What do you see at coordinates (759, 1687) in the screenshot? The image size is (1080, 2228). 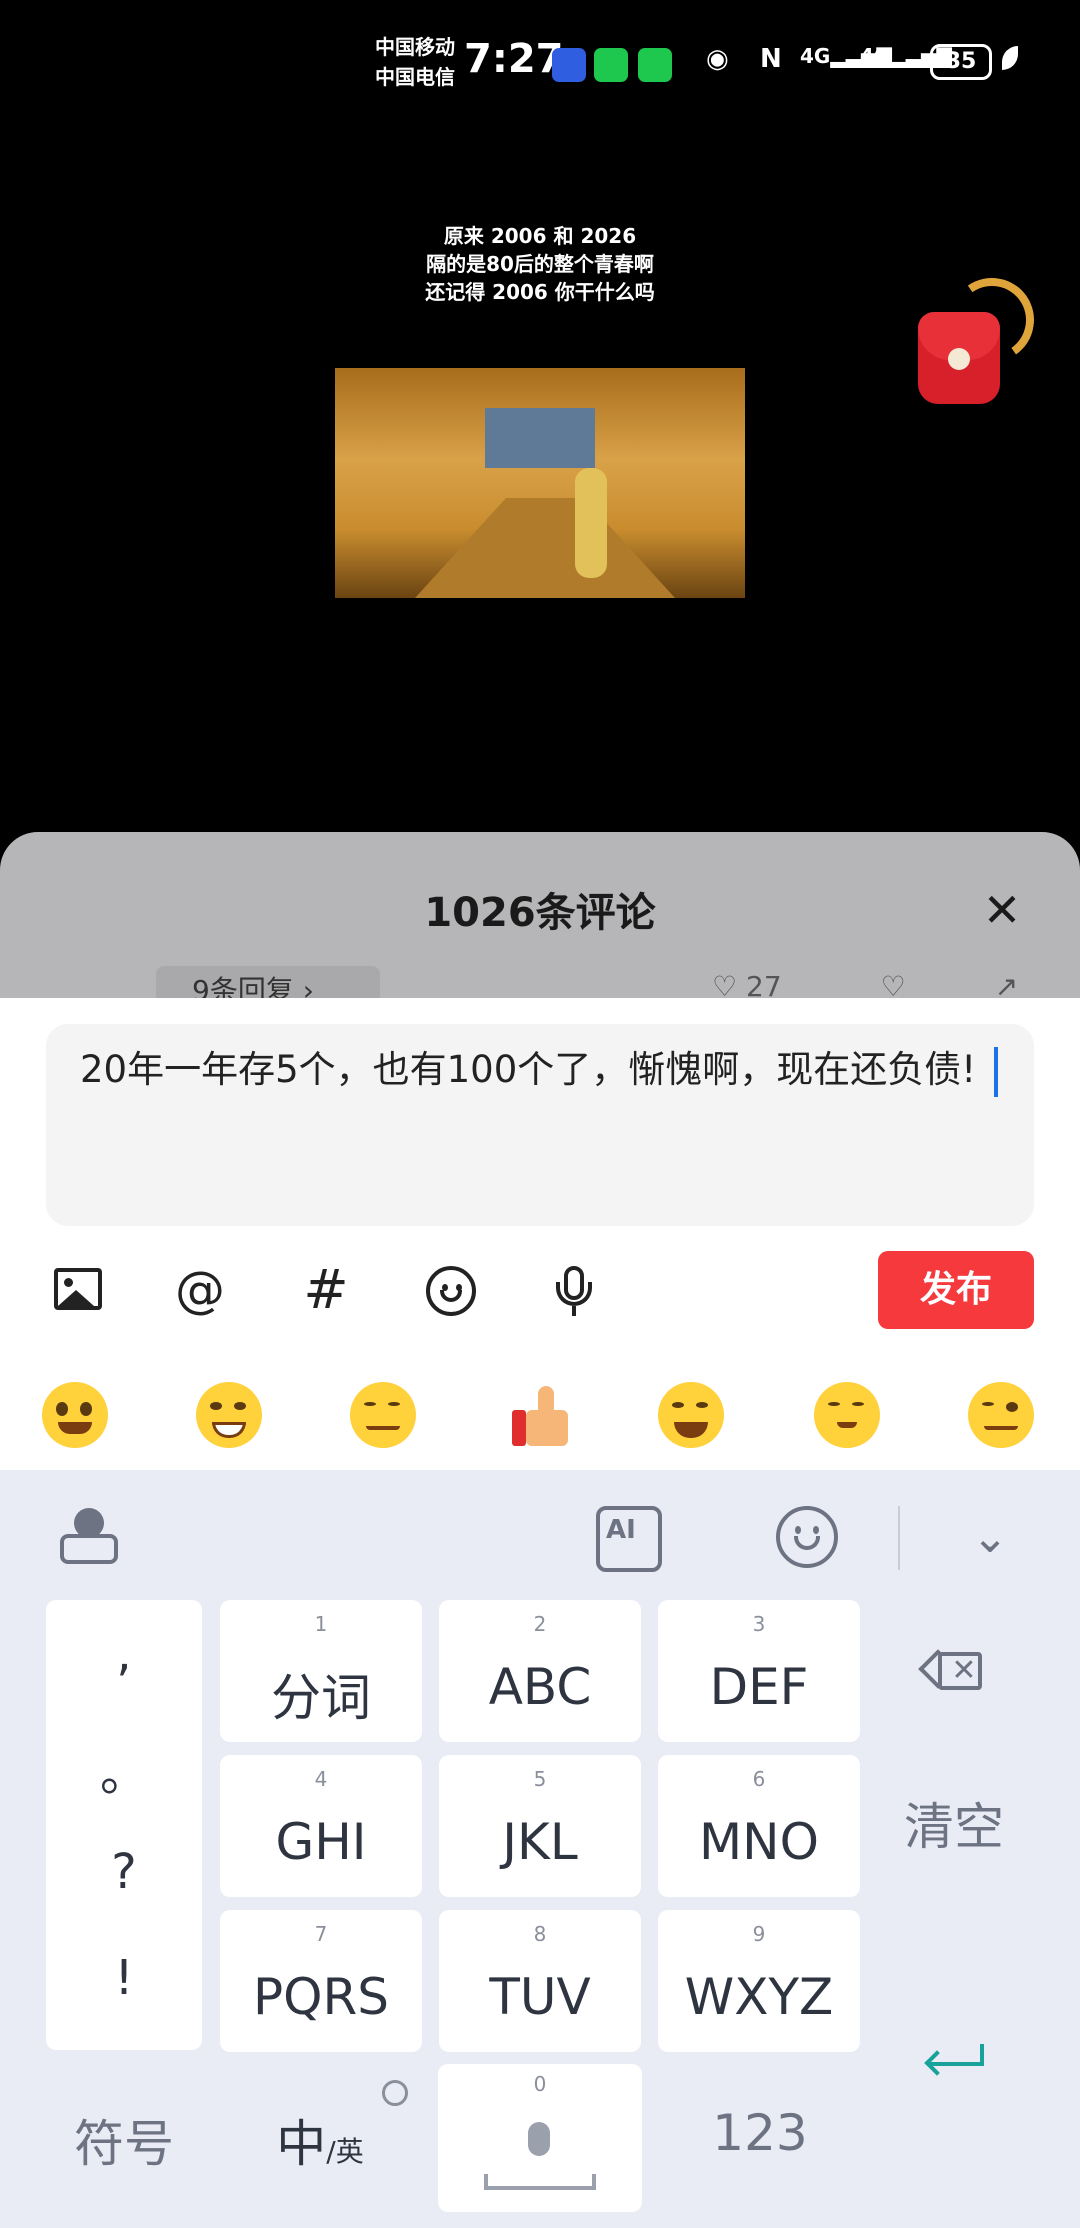 I see `key-3-label: DEF` at bounding box center [759, 1687].